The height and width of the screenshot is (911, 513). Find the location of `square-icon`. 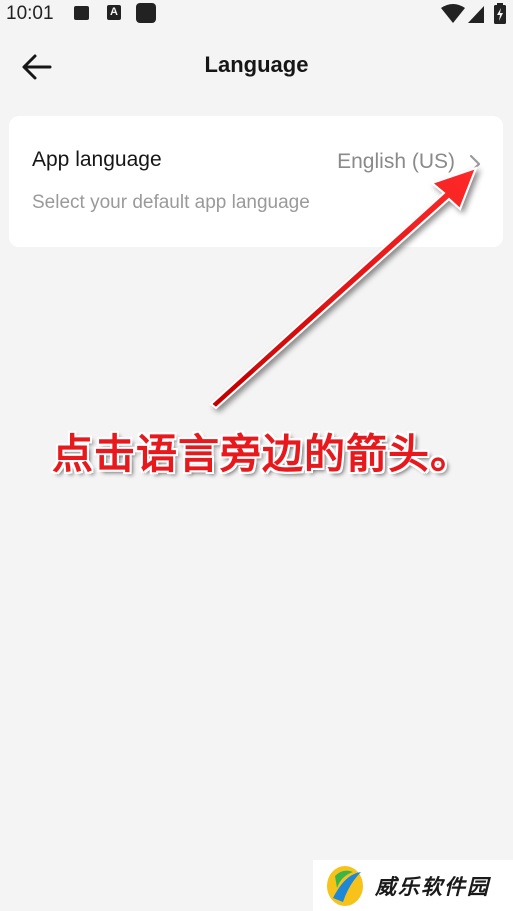

square-icon is located at coordinates (146, 13).